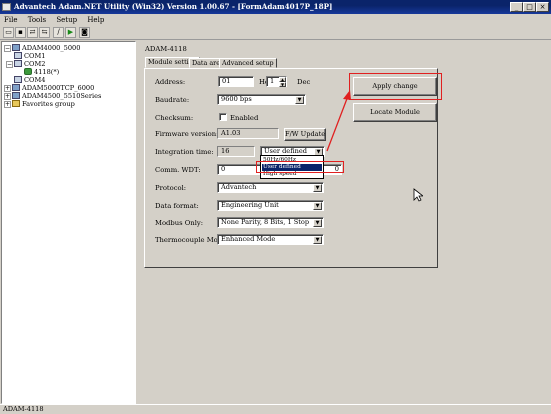  Describe the element at coordinates (275, 409) in the screenshot. I see `status-bar: ADAM-4118` at that location.